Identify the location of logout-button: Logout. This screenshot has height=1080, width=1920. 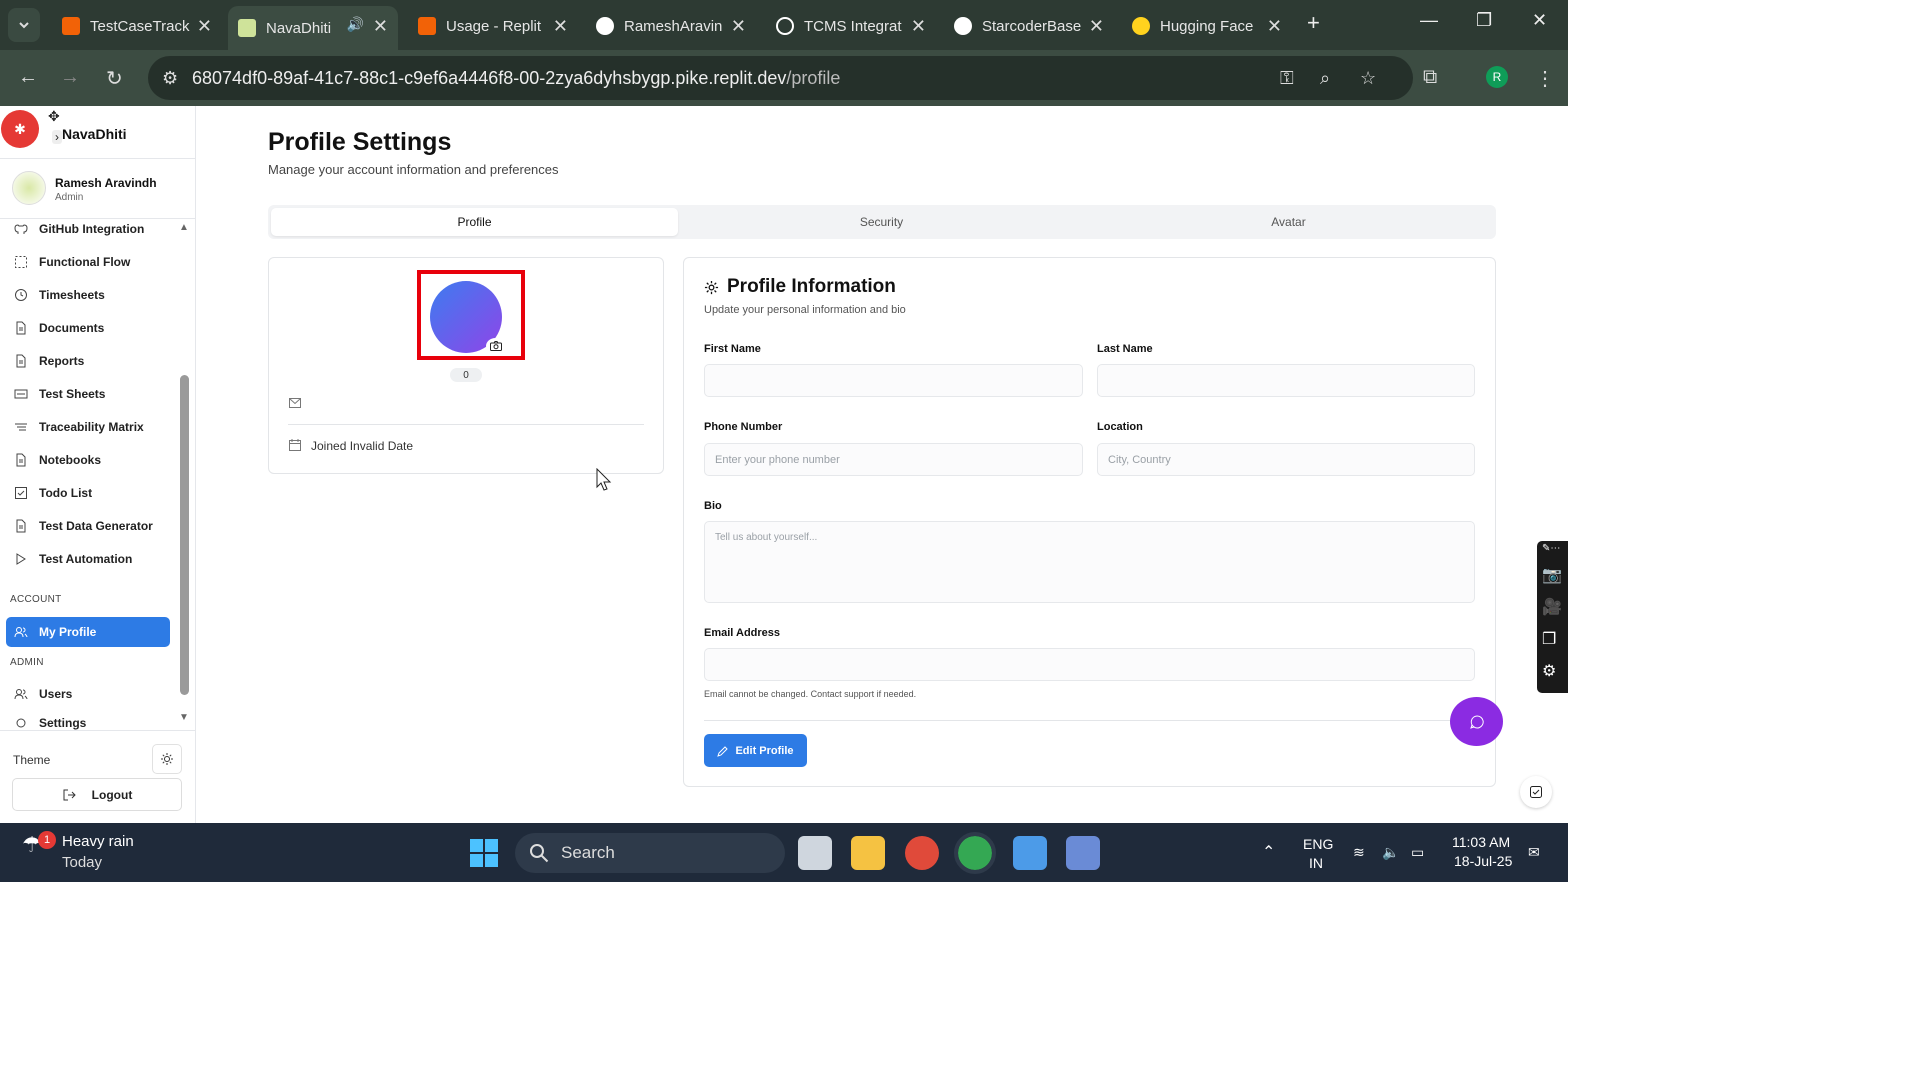
(97, 794).